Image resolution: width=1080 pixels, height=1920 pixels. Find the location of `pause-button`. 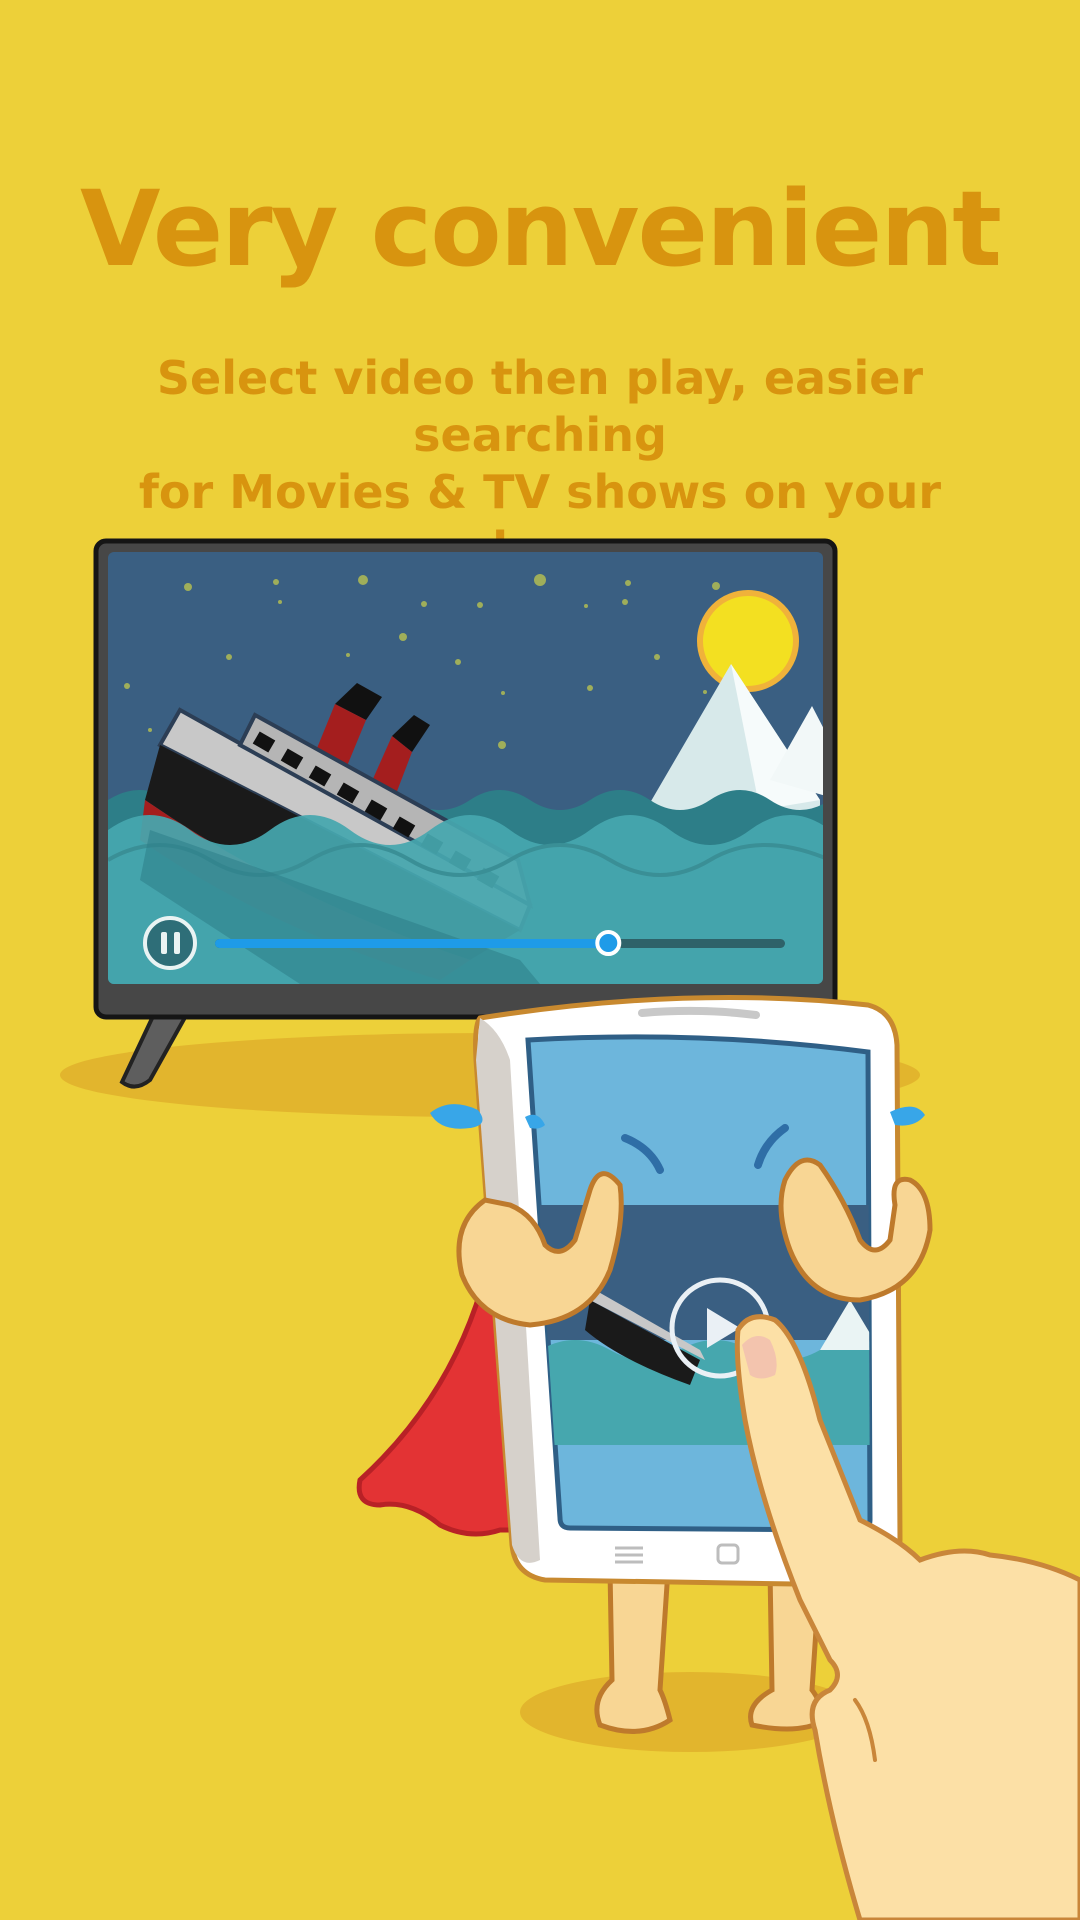

pause-button is located at coordinates (170, 943).